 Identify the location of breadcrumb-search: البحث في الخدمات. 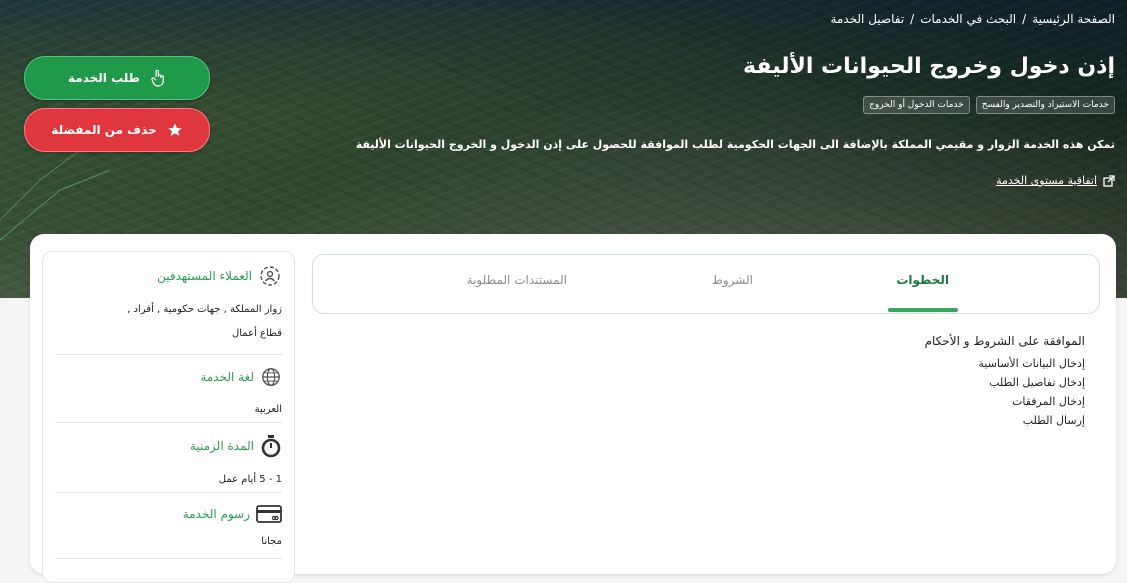
(968, 19).